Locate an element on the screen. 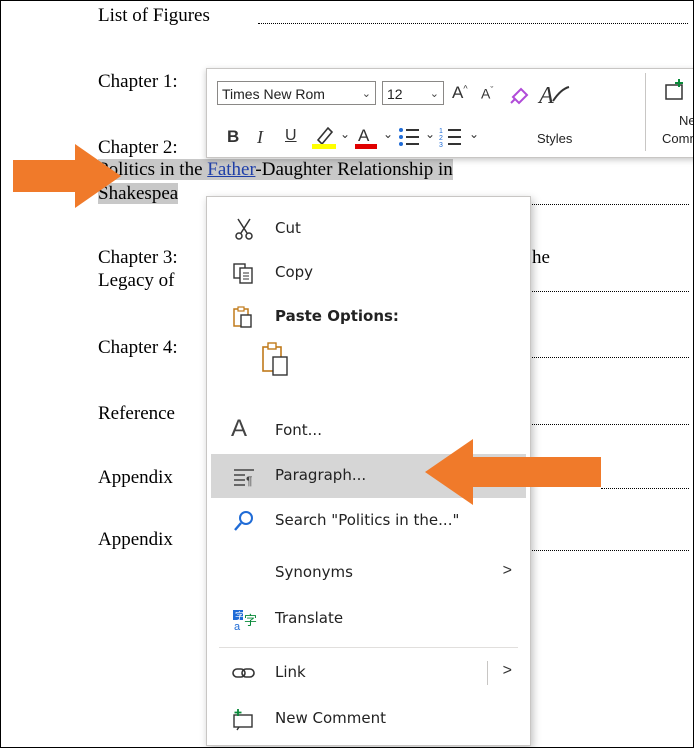 The height and width of the screenshot is (748, 694). svg-text: 2 is located at coordinates (441, 138).